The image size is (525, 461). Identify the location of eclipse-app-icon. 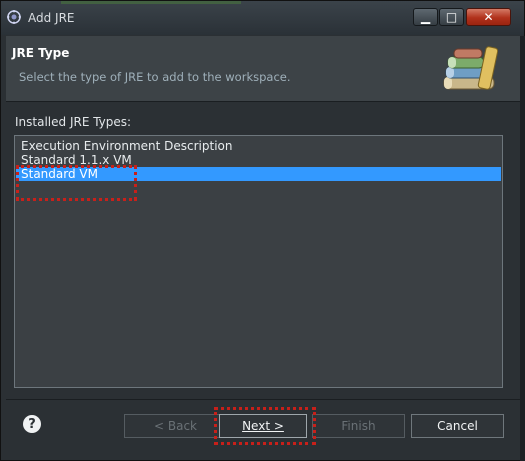
(14, 17).